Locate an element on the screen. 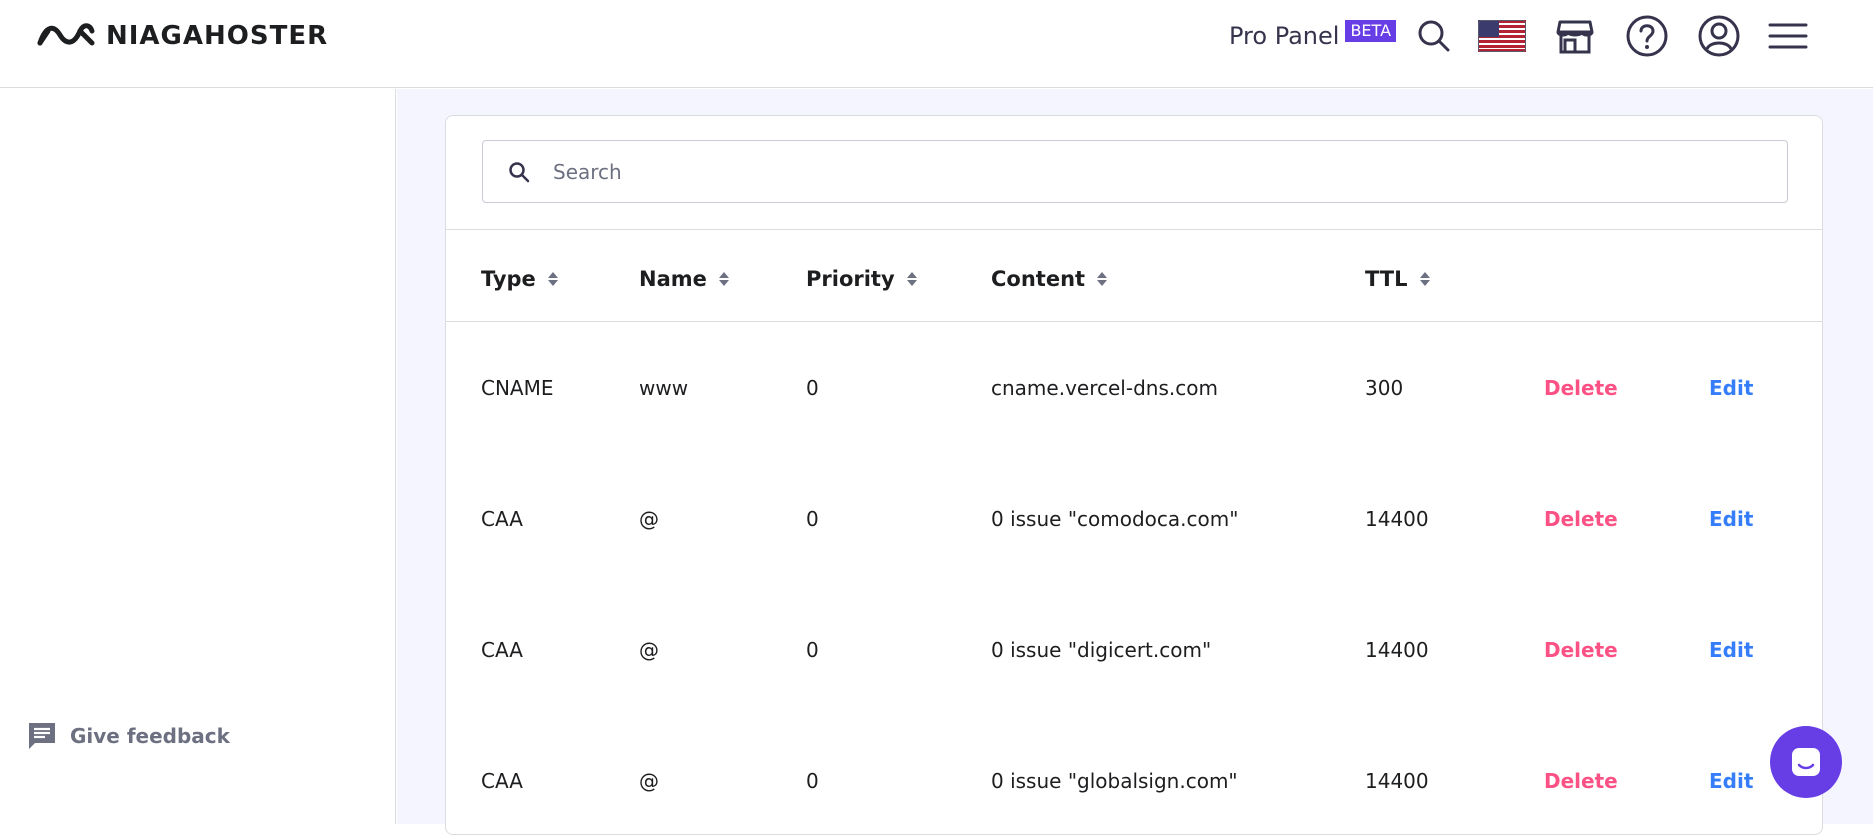 The width and height of the screenshot is (1873, 835). search-box is located at coordinates (1135, 171).